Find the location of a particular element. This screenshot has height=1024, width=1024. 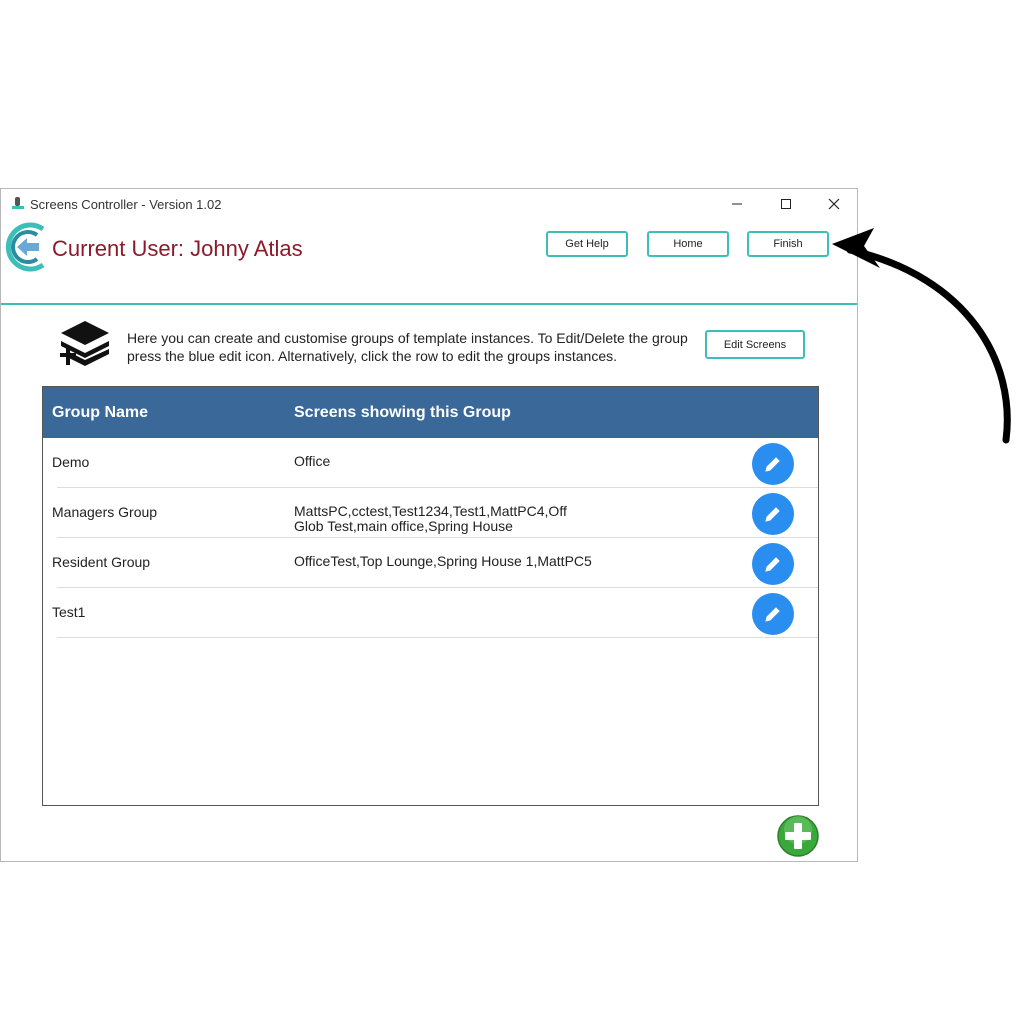

window-title: Screens Controller - Version 1.02 is located at coordinates (126, 204).